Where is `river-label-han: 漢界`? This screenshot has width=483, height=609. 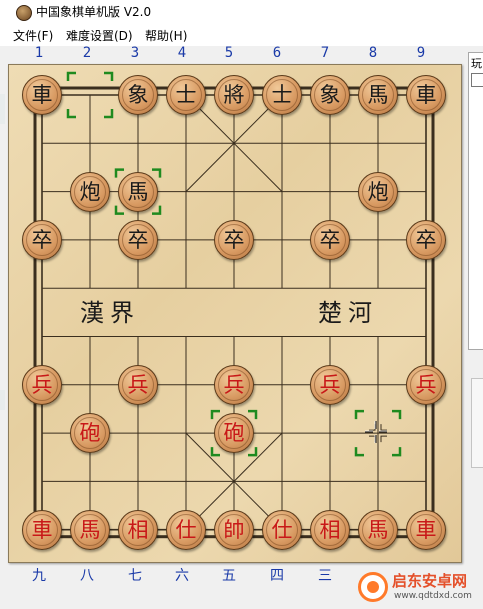 river-label-han: 漢界 is located at coordinates (110, 313).